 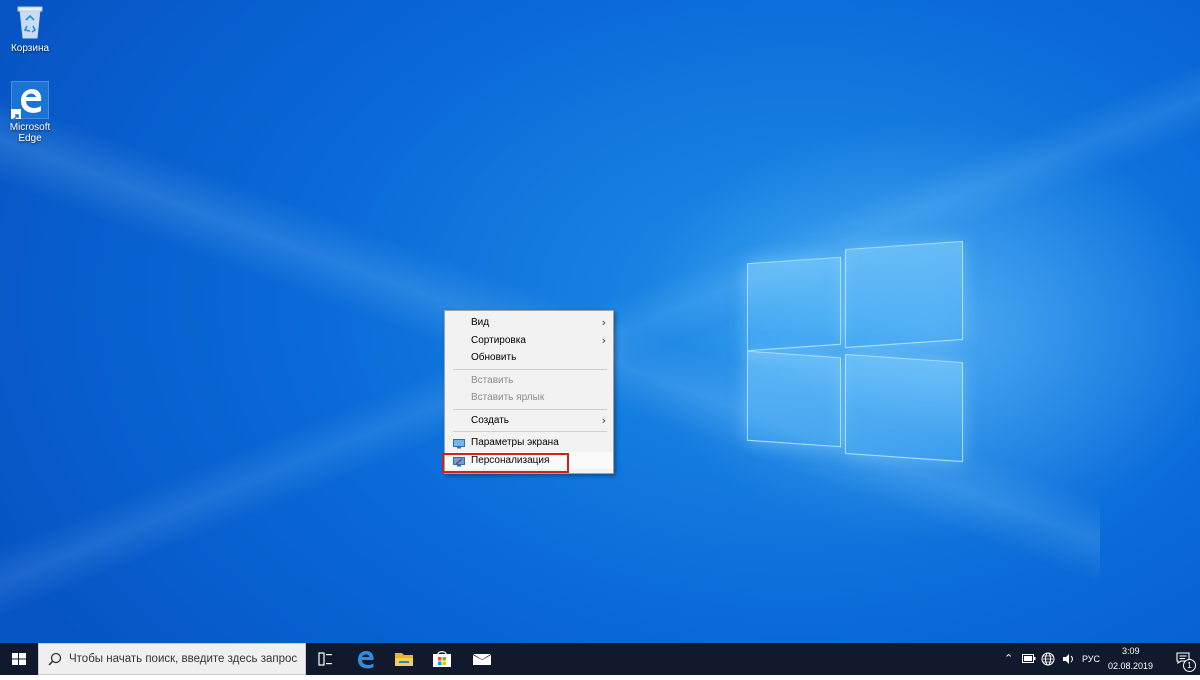 I want to click on menu-item-label: Параметры экрана, so click(x=515, y=442).